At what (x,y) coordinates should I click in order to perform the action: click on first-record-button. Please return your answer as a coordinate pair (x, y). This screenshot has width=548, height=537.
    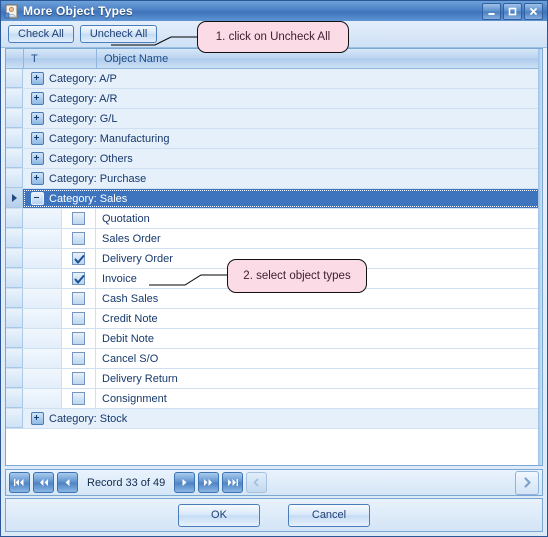
    Looking at the image, I should click on (19, 482).